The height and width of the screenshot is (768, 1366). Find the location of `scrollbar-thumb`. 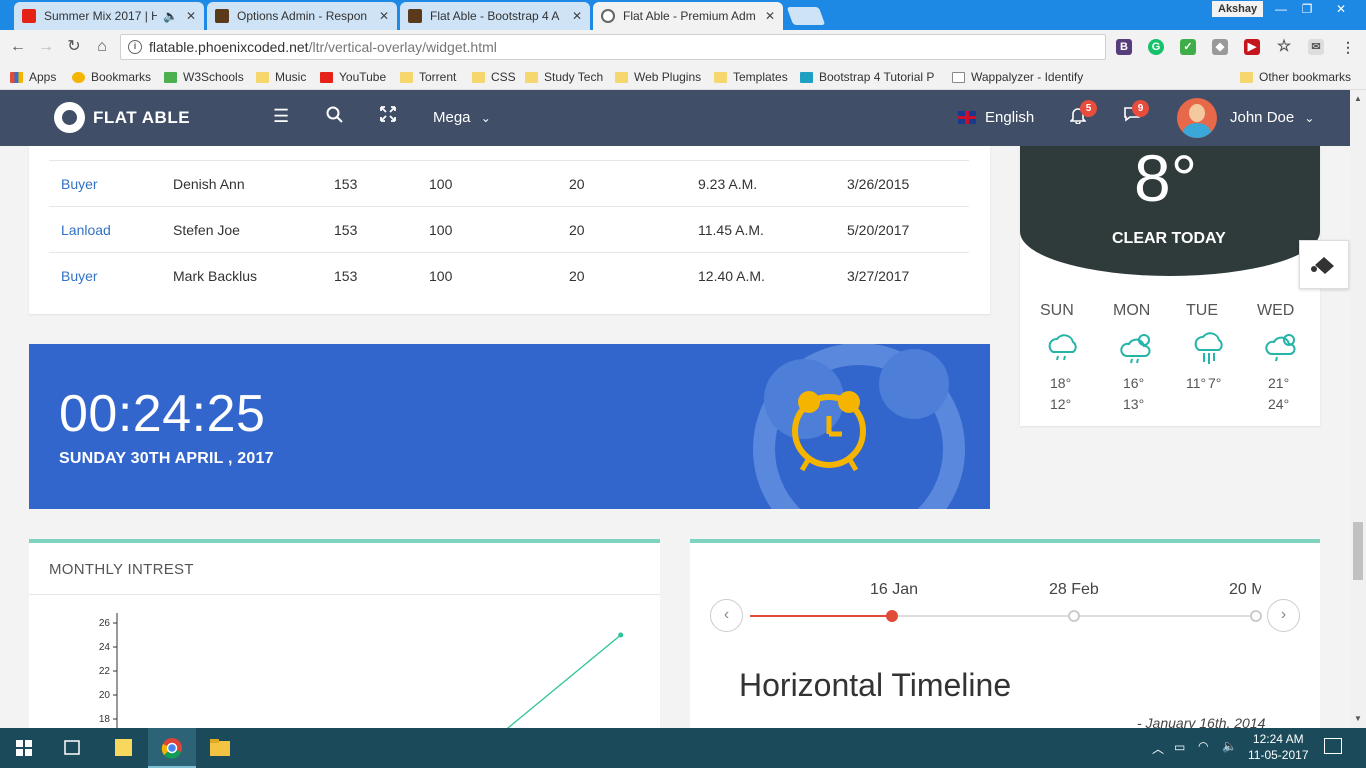

scrollbar-thumb is located at coordinates (1358, 551).